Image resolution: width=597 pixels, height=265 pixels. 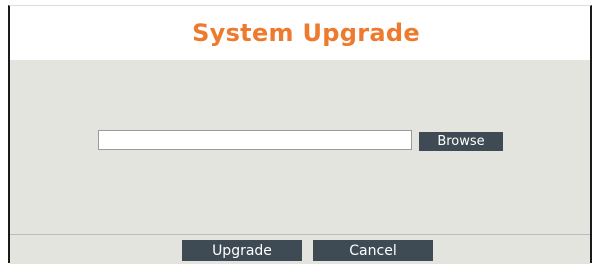 What do you see at coordinates (255, 140) in the screenshot?
I see `firmware-file-path-input` at bounding box center [255, 140].